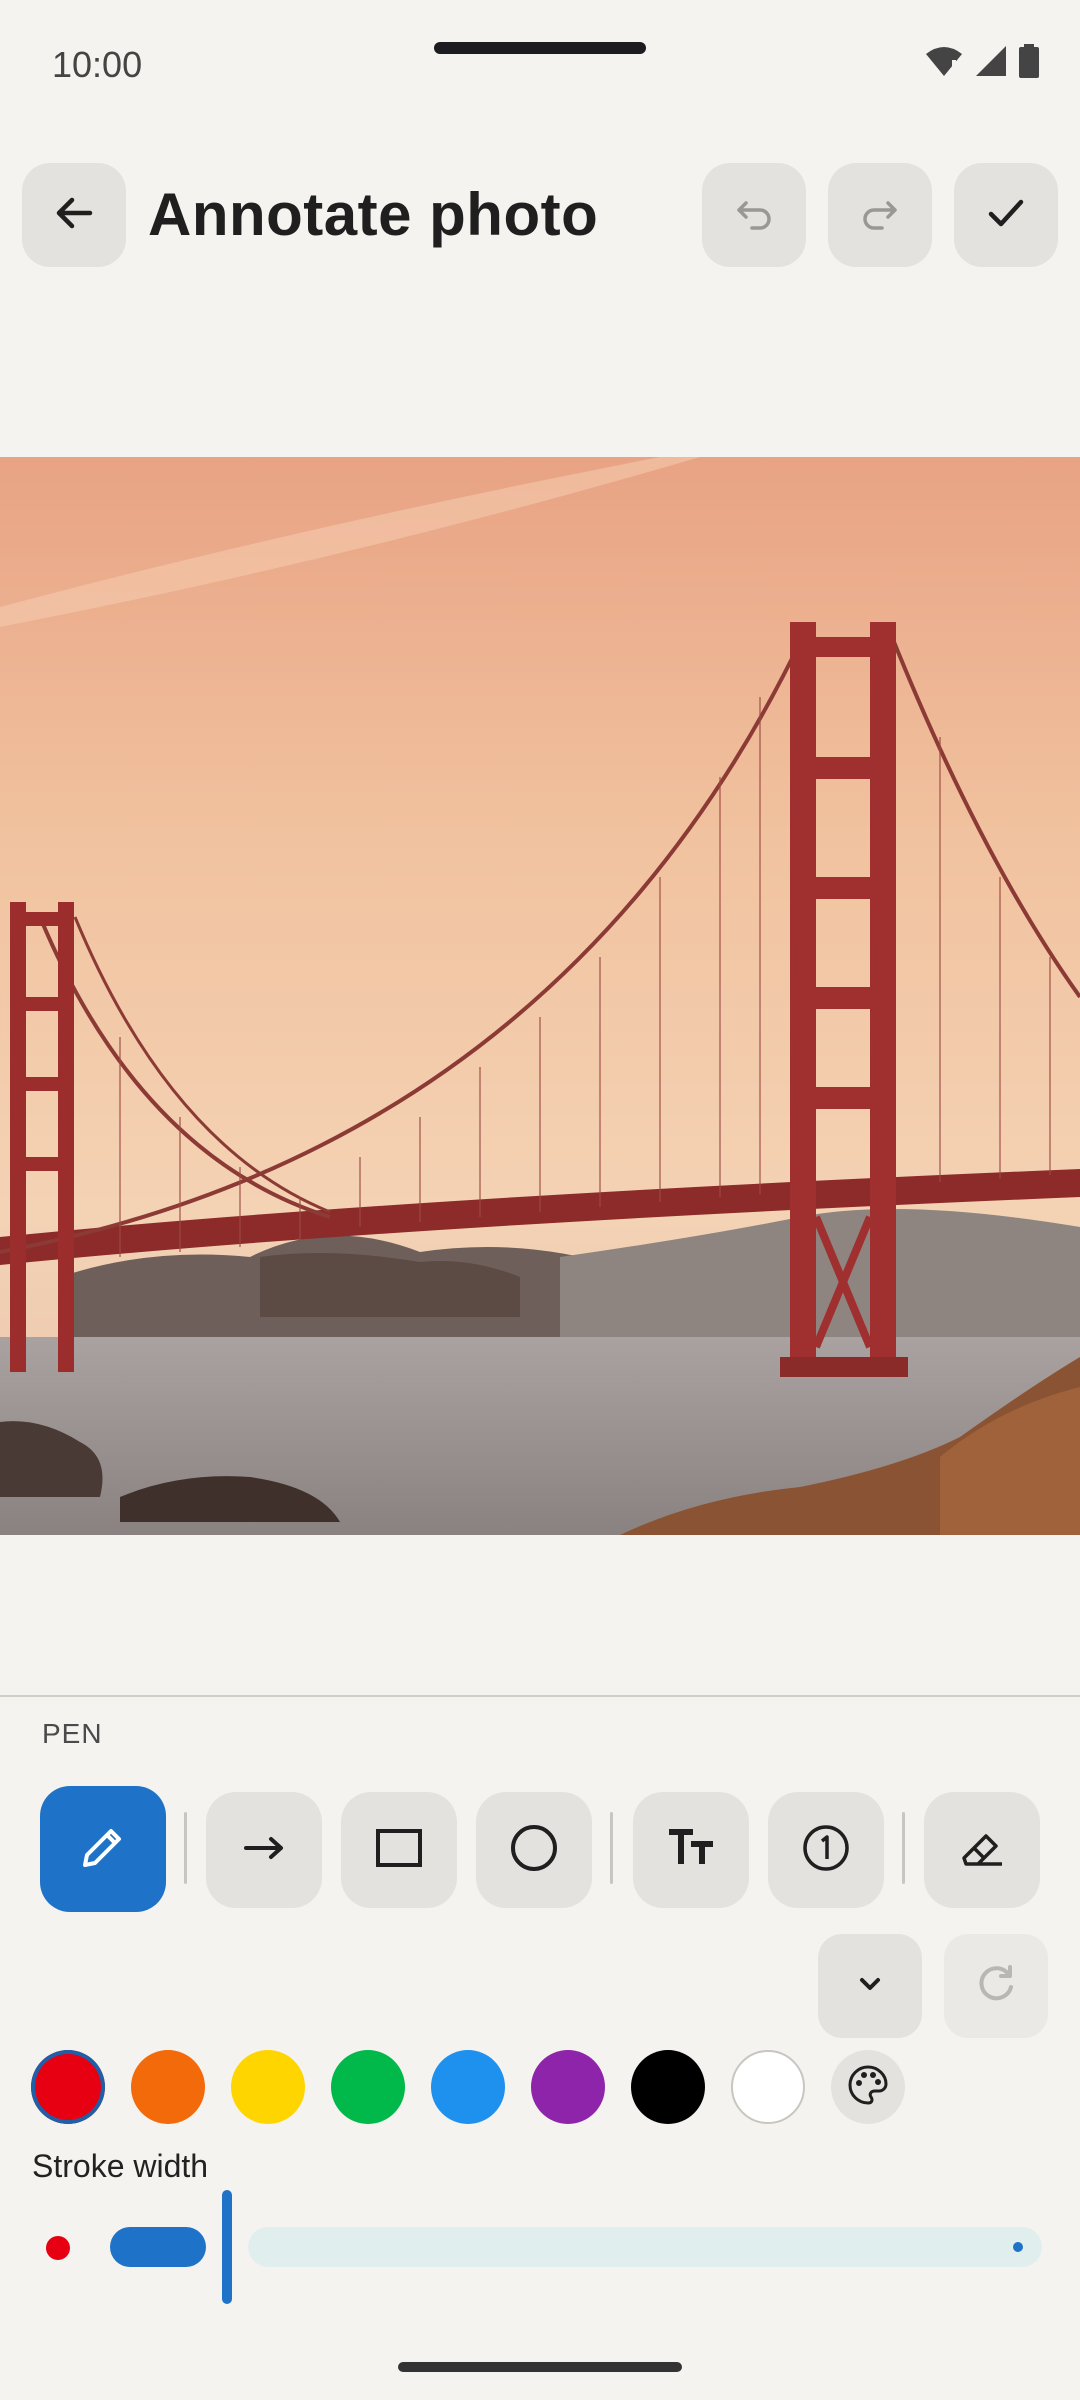 The height and width of the screenshot is (2400, 1080). I want to click on palette-icon, so click(868, 2087).